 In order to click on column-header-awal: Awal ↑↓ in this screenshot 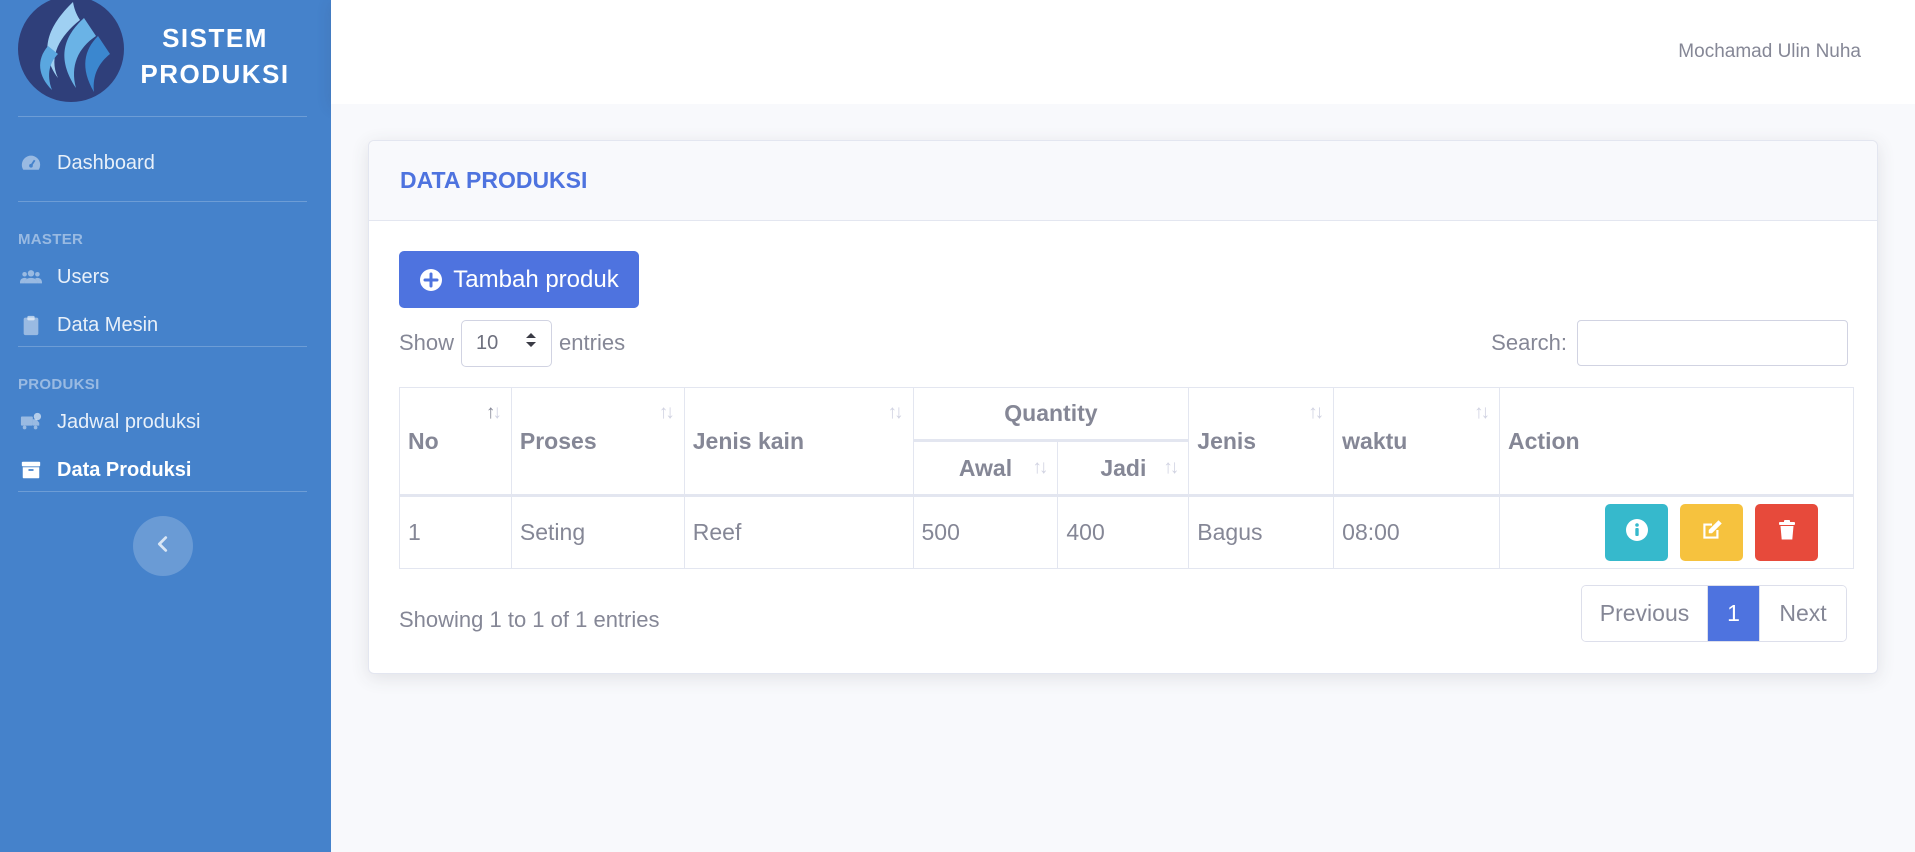, I will do `click(985, 468)`.